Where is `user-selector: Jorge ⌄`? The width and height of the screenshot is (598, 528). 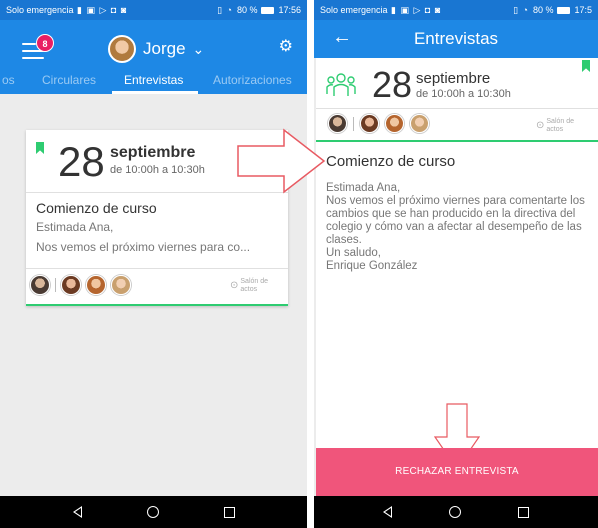
user-selector: Jorge ⌄ is located at coordinates (156, 49).